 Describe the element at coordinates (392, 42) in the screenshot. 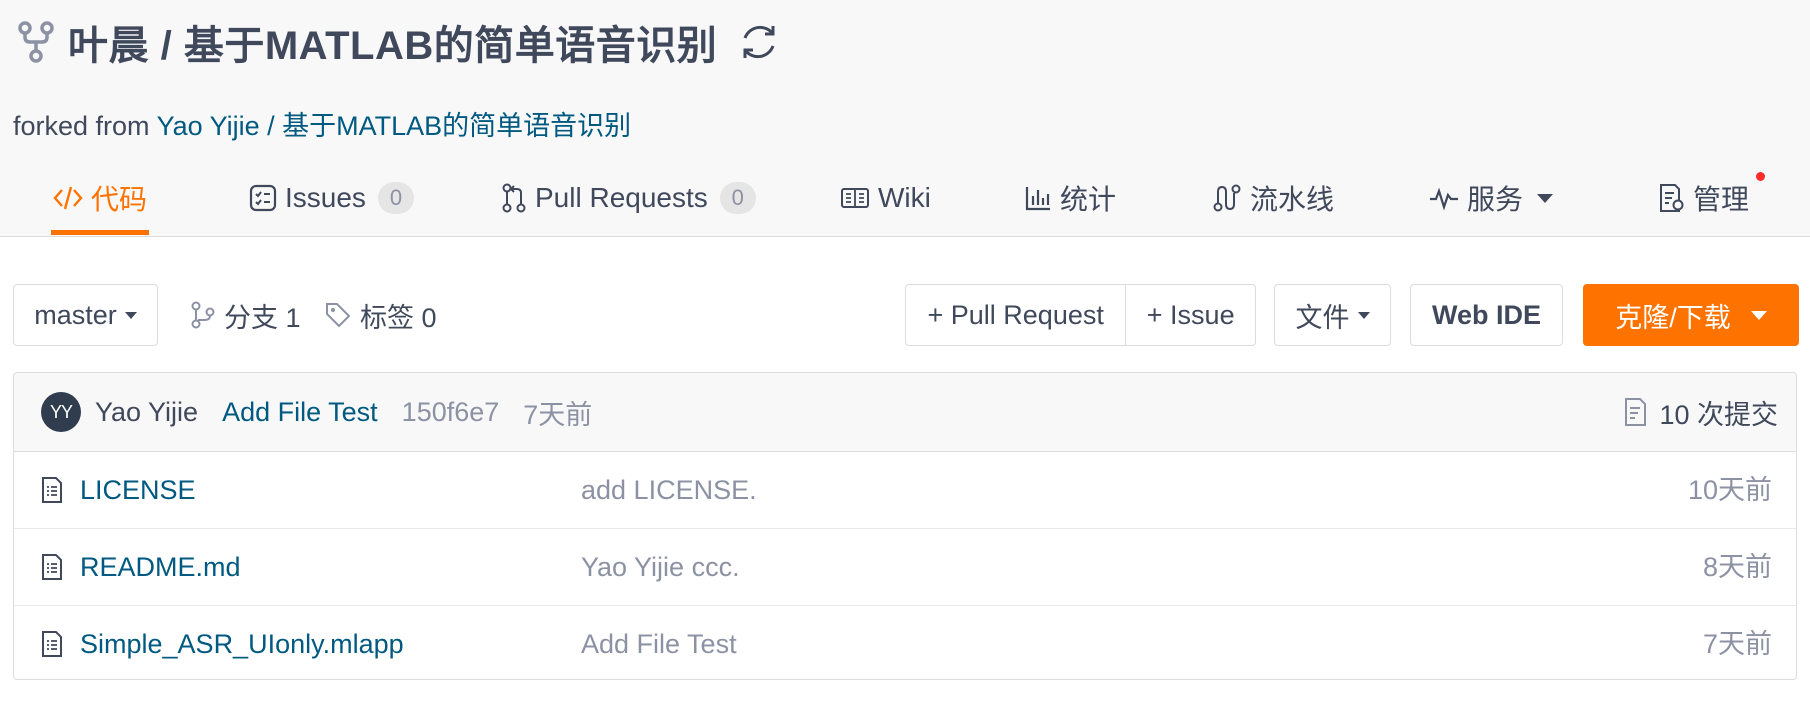

I see `repo-title: 叶晨 / 基于MATLAB的简单语音识别` at that location.